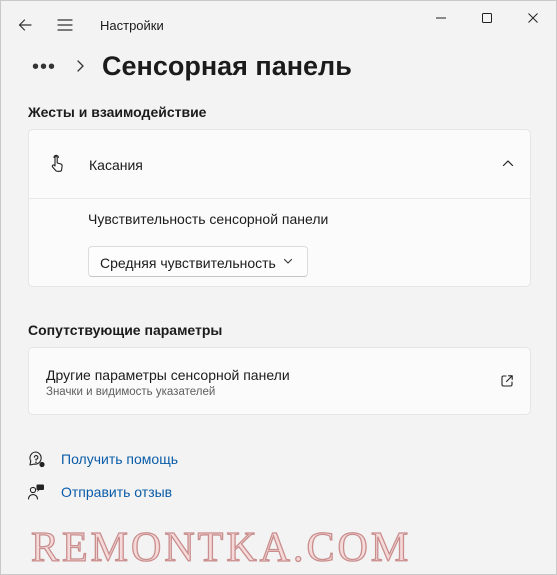 This screenshot has height=575, width=557. I want to click on close-icon, so click(533, 18).